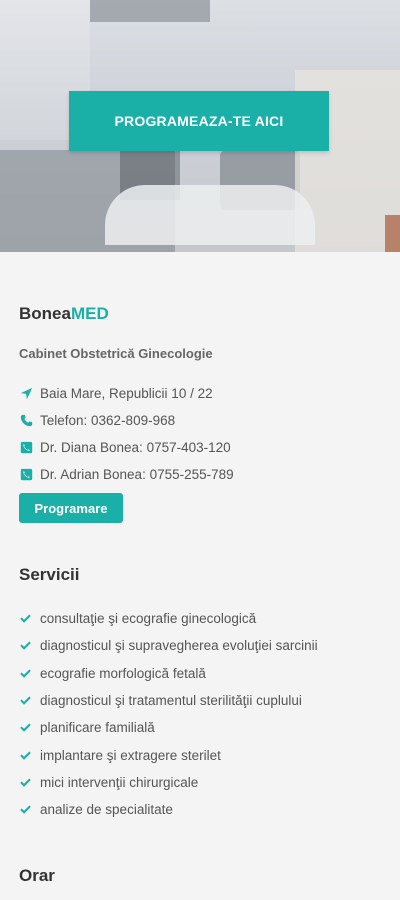 The width and height of the screenshot is (400, 900). I want to click on list-item: planificare familială, so click(200, 727).